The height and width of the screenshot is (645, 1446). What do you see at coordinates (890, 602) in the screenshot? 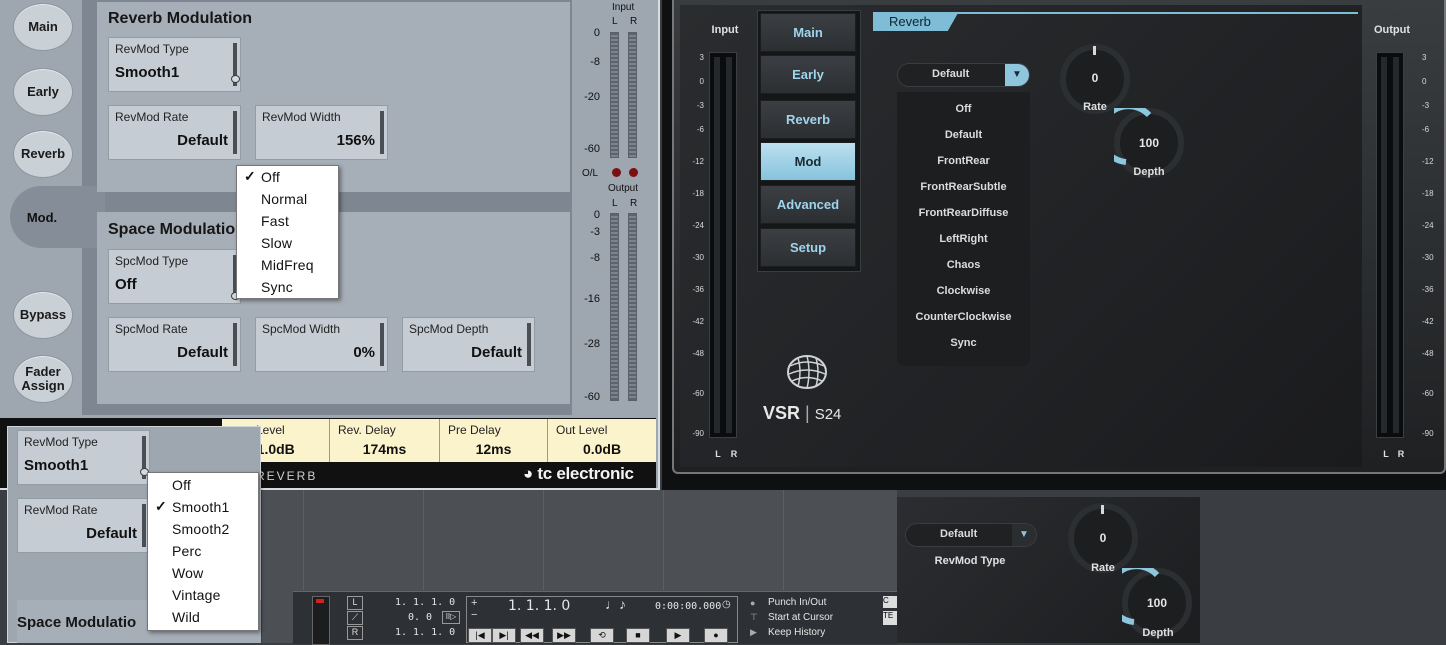
I see `transport-c-button: C` at bounding box center [890, 602].